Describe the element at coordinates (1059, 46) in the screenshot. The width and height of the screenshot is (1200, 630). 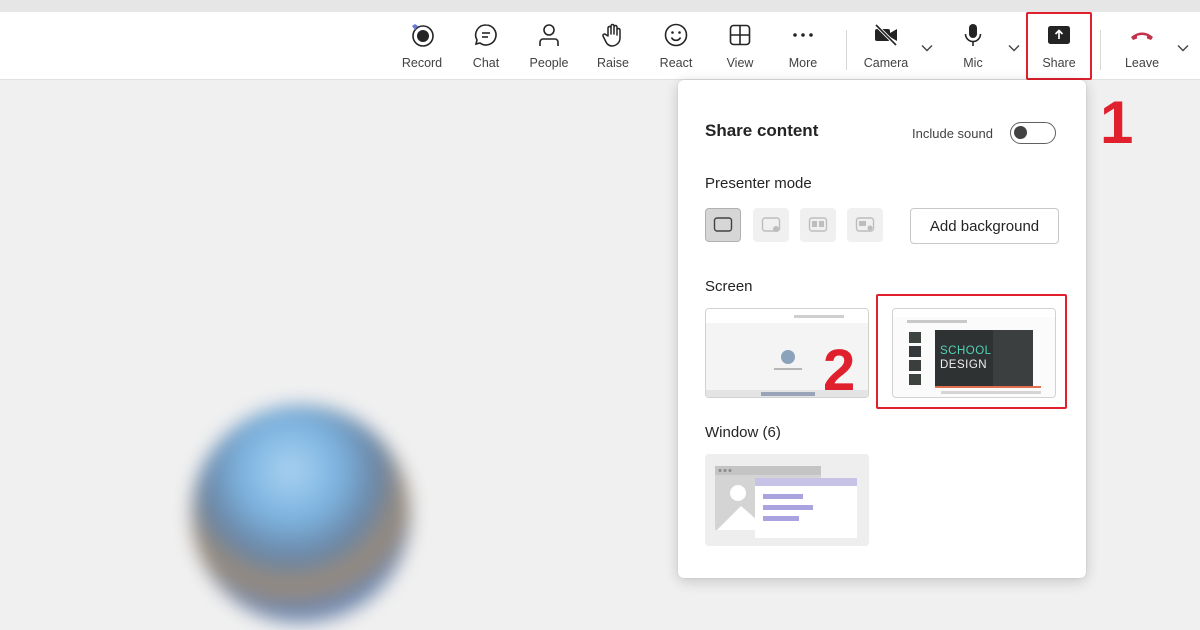
I see `share-highlight-box` at that location.